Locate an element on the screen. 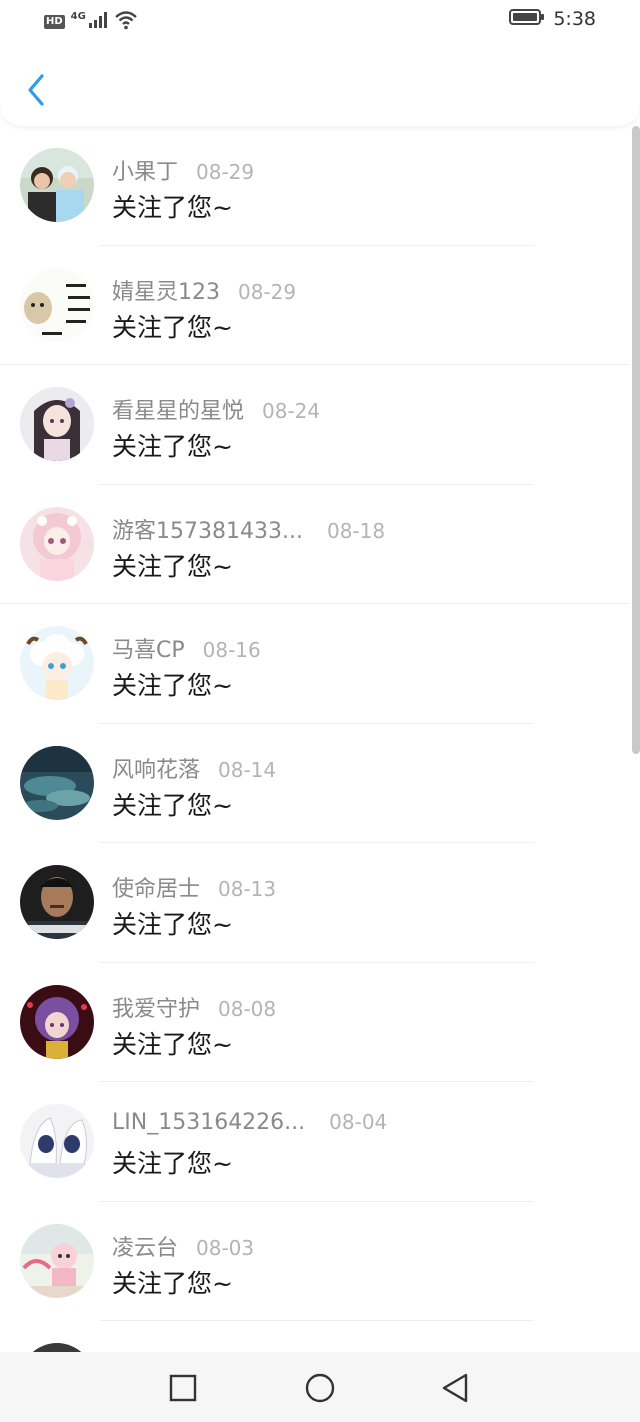 This screenshot has height=1422, width=640. circle-icon is located at coordinates (320, 1388).